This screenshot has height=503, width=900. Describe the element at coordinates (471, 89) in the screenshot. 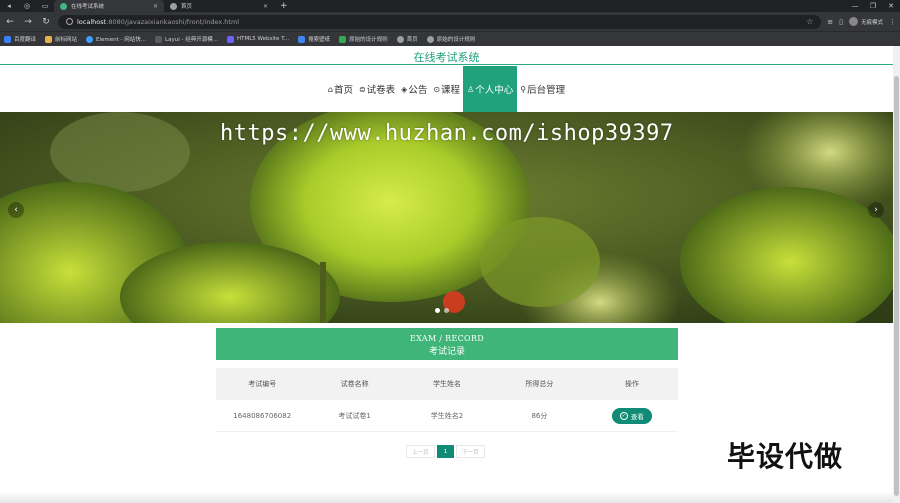

I see `user-icon: ♙` at that location.